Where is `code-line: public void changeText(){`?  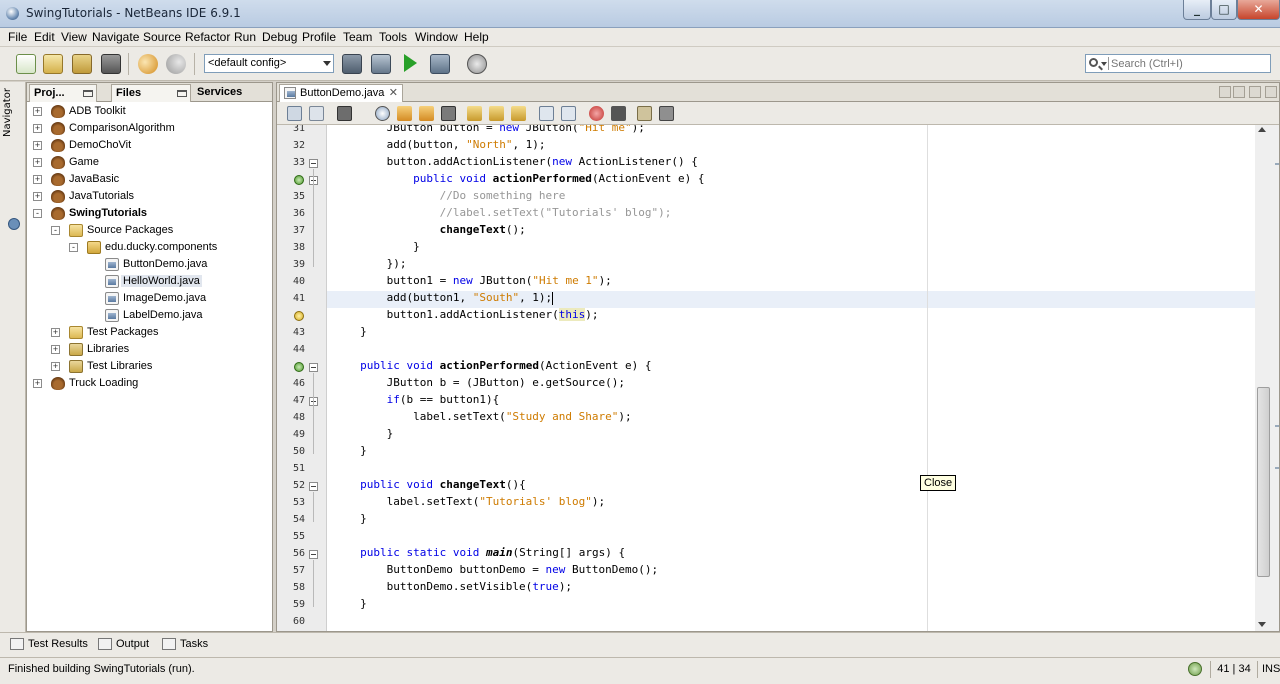 code-line: public void changeText(){ is located at coordinates (791, 486).